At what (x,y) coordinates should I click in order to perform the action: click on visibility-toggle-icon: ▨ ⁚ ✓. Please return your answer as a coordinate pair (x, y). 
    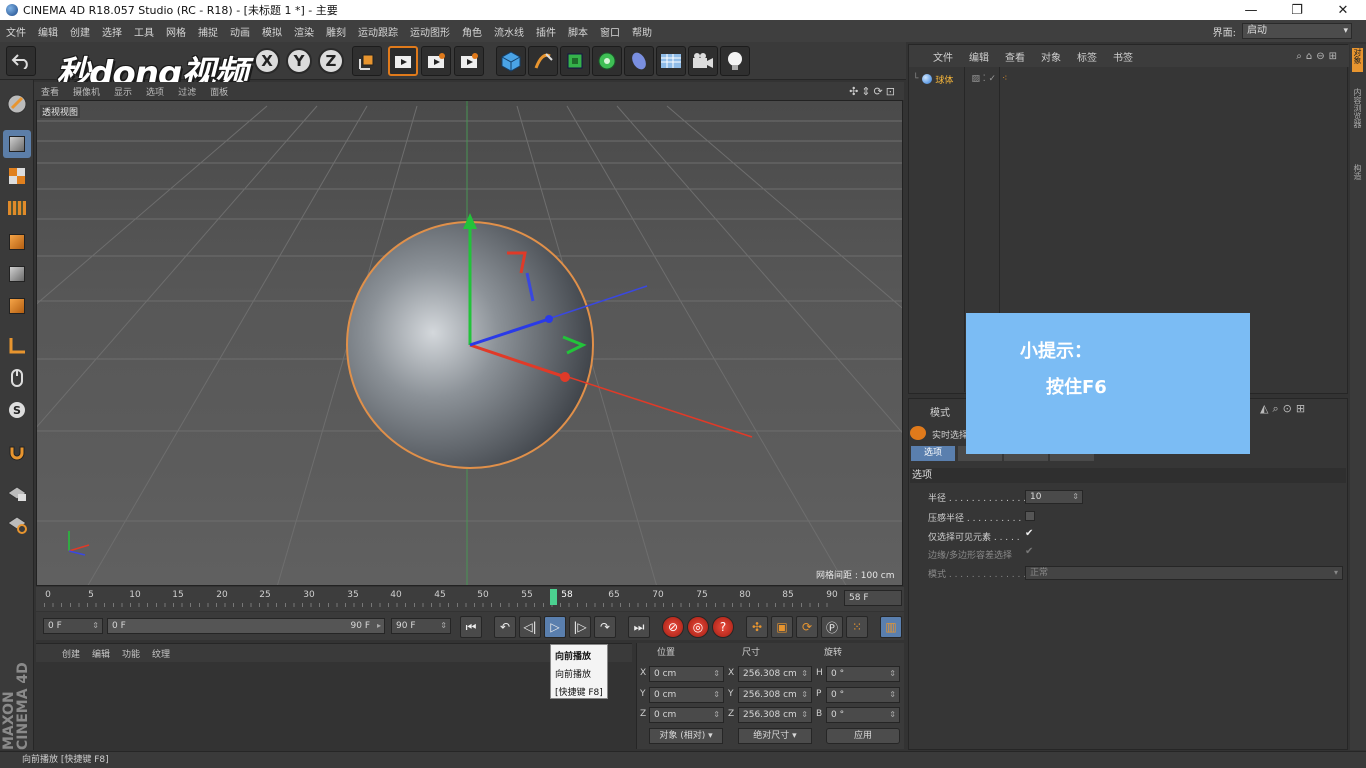
    Looking at the image, I should click on (983, 79).